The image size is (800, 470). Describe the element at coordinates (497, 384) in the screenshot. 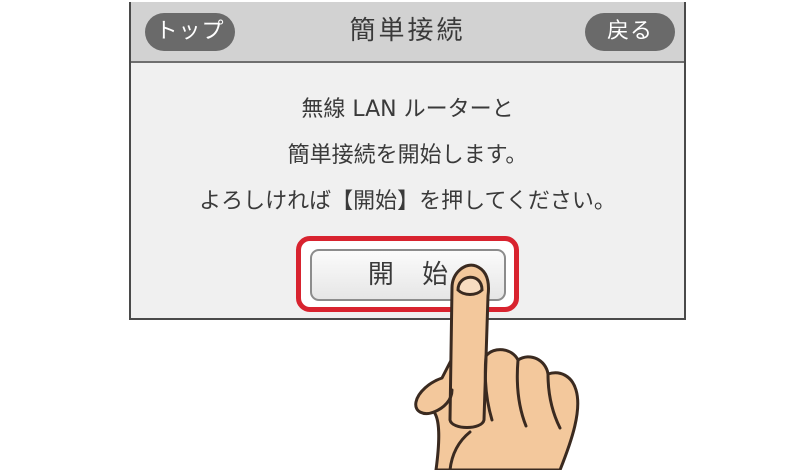

I see `hand-palm` at that location.